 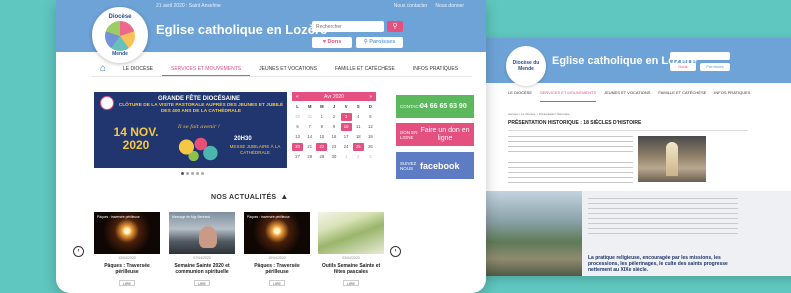 I want to click on fb-label: SUIVEZ NOUS, so click(x=408, y=165).